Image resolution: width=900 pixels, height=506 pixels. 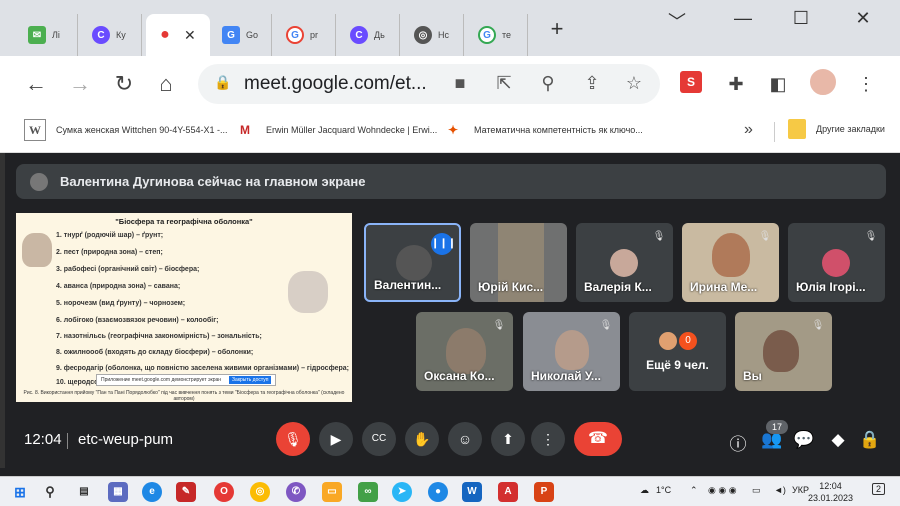 What do you see at coordinates (422, 439) in the screenshot?
I see `raise-hand-button: ✋` at bounding box center [422, 439].